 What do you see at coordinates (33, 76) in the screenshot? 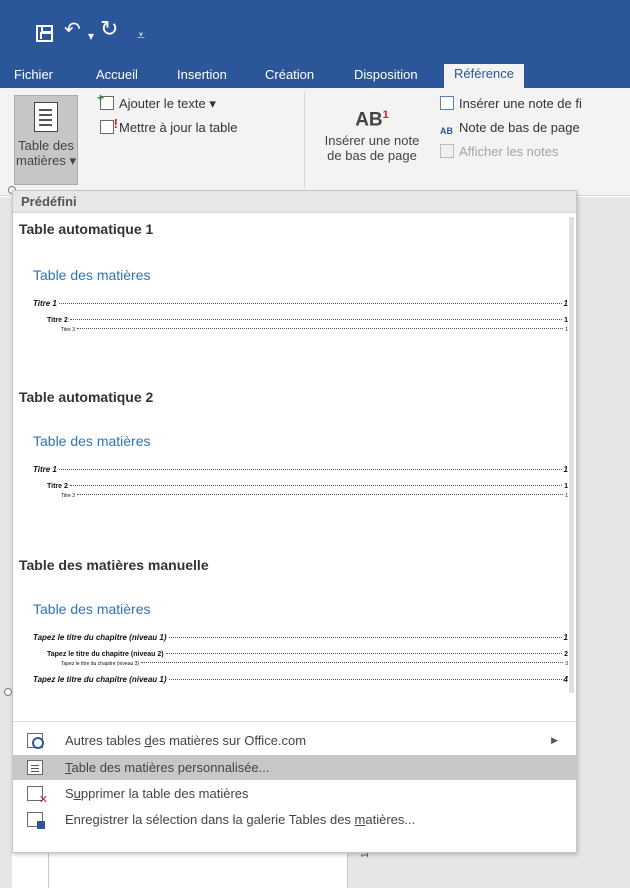
I see `tab-fichier: Fichier` at bounding box center [33, 76].